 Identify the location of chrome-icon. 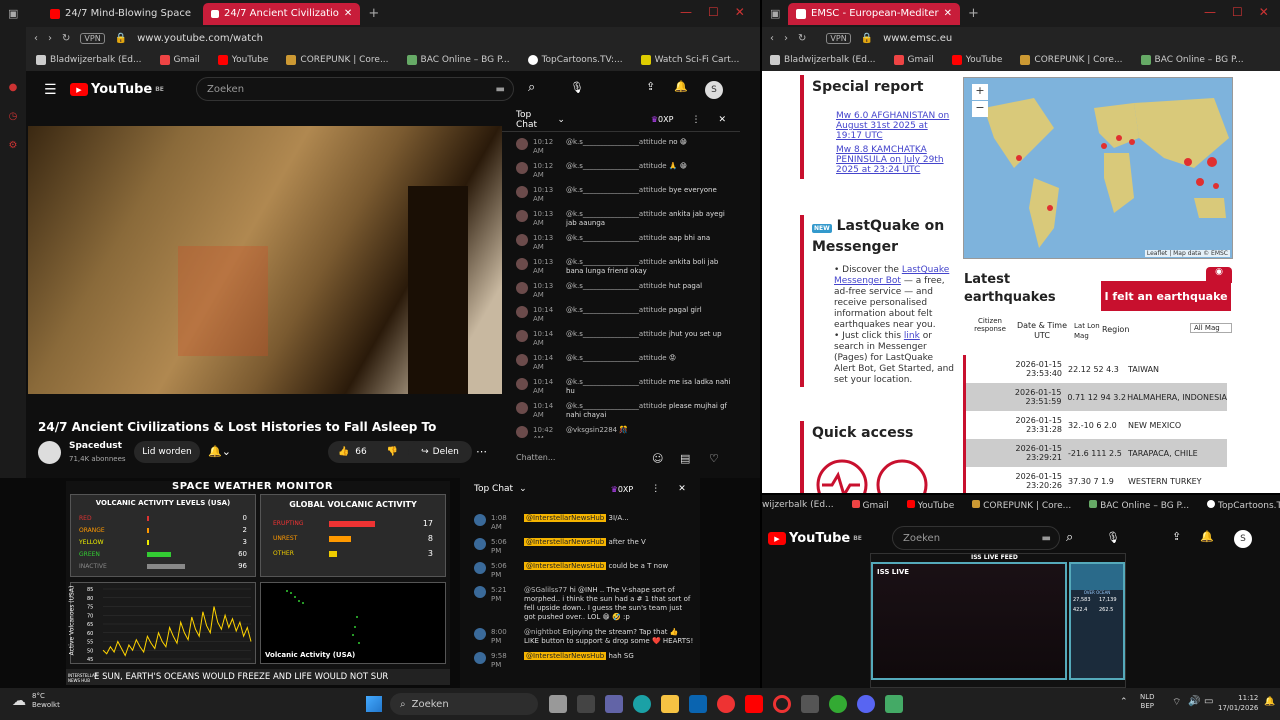
(726, 704).